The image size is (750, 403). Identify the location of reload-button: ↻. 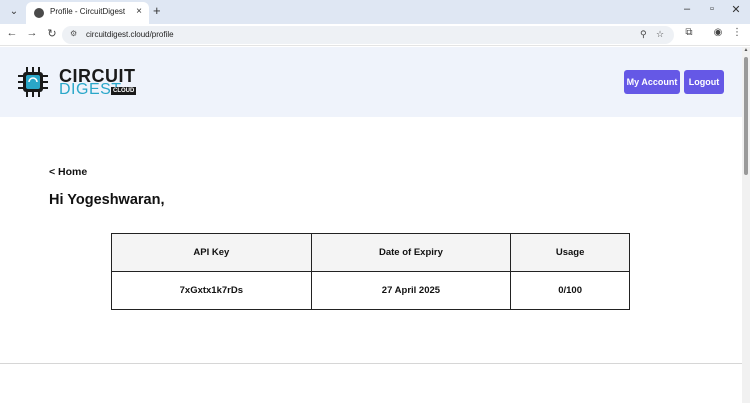
(52, 33).